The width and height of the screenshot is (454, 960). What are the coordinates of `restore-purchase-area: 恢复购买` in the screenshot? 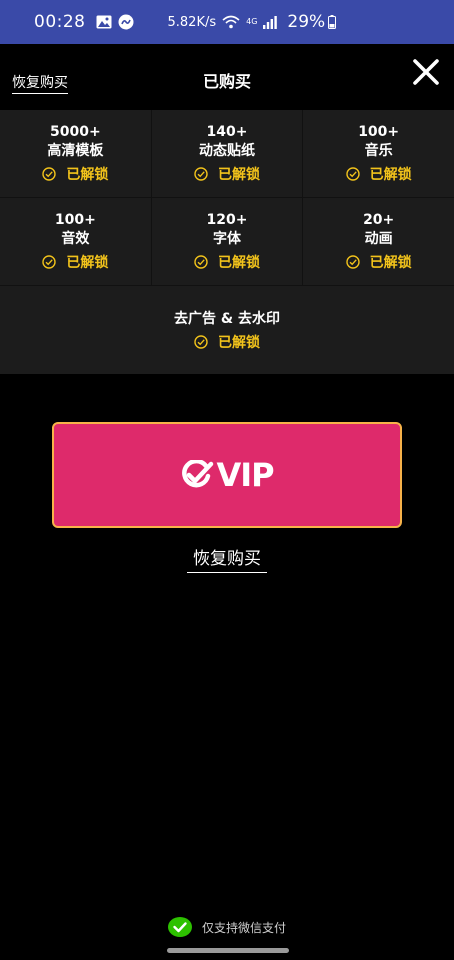 It's located at (227, 558).